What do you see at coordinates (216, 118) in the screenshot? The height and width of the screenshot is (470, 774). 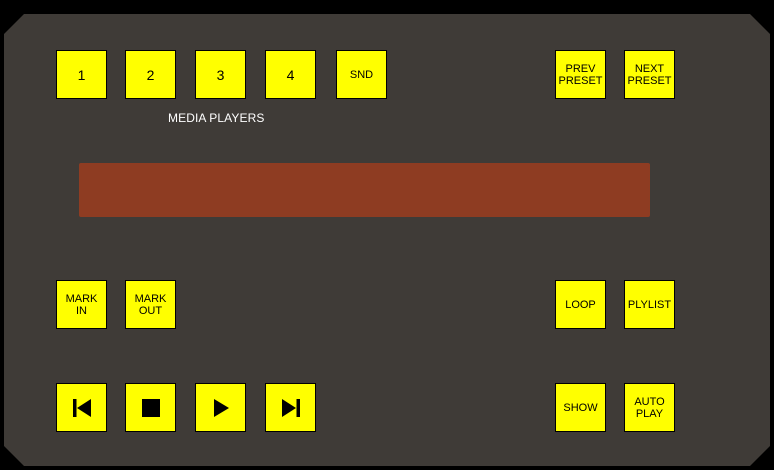 I see `media-players-label: MEDIA PLAYERS` at bounding box center [216, 118].